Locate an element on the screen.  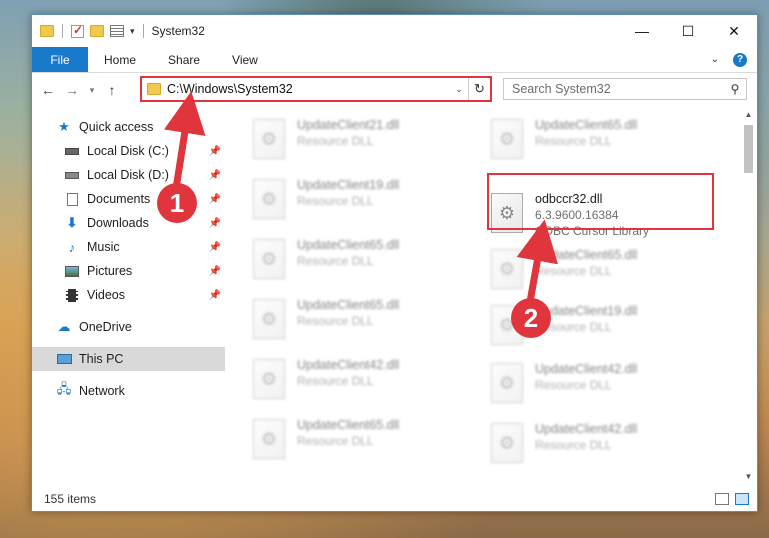
step-badge-2: 2 is located at coordinates (531, 318).